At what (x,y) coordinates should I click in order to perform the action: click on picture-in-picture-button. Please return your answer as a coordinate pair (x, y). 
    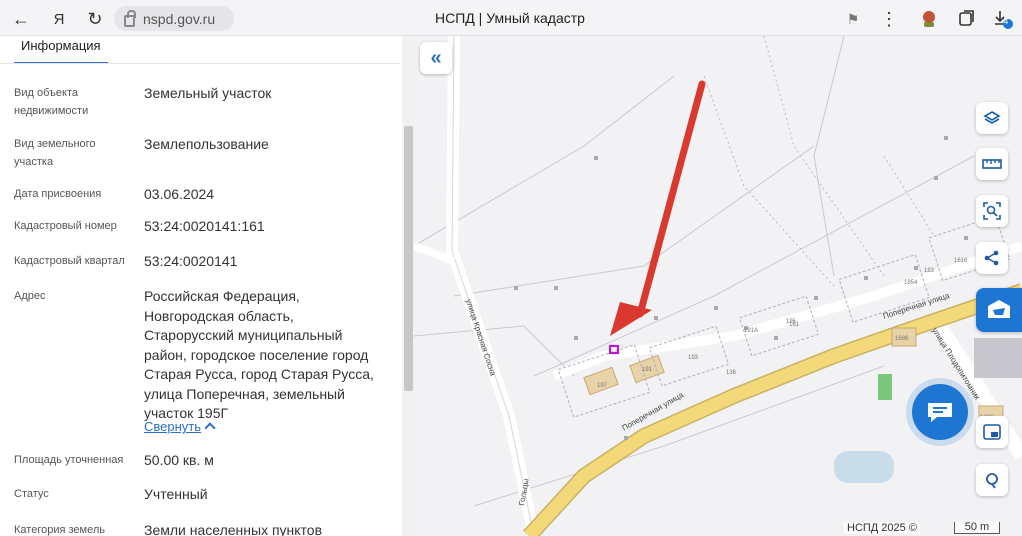
    Looking at the image, I should click on (992, 432).